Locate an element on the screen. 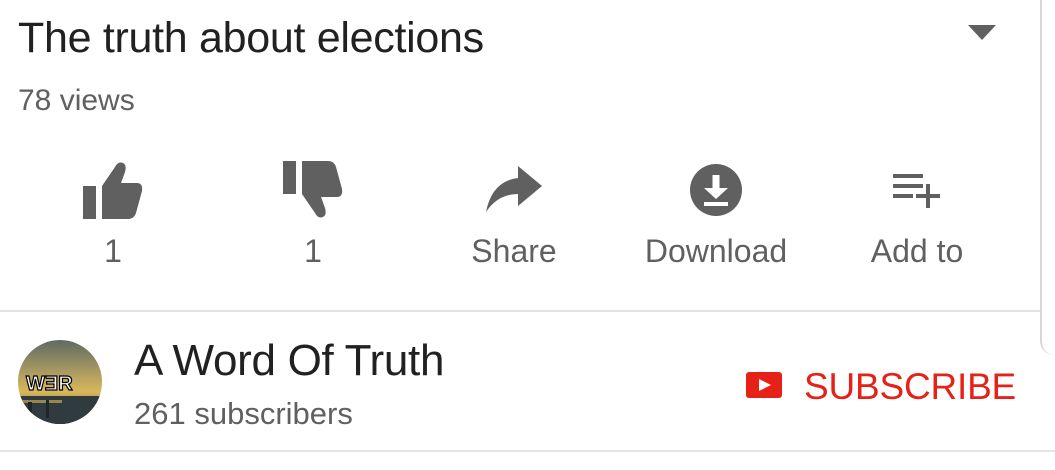  like-button: 1 is located at coordinates (113, 215).